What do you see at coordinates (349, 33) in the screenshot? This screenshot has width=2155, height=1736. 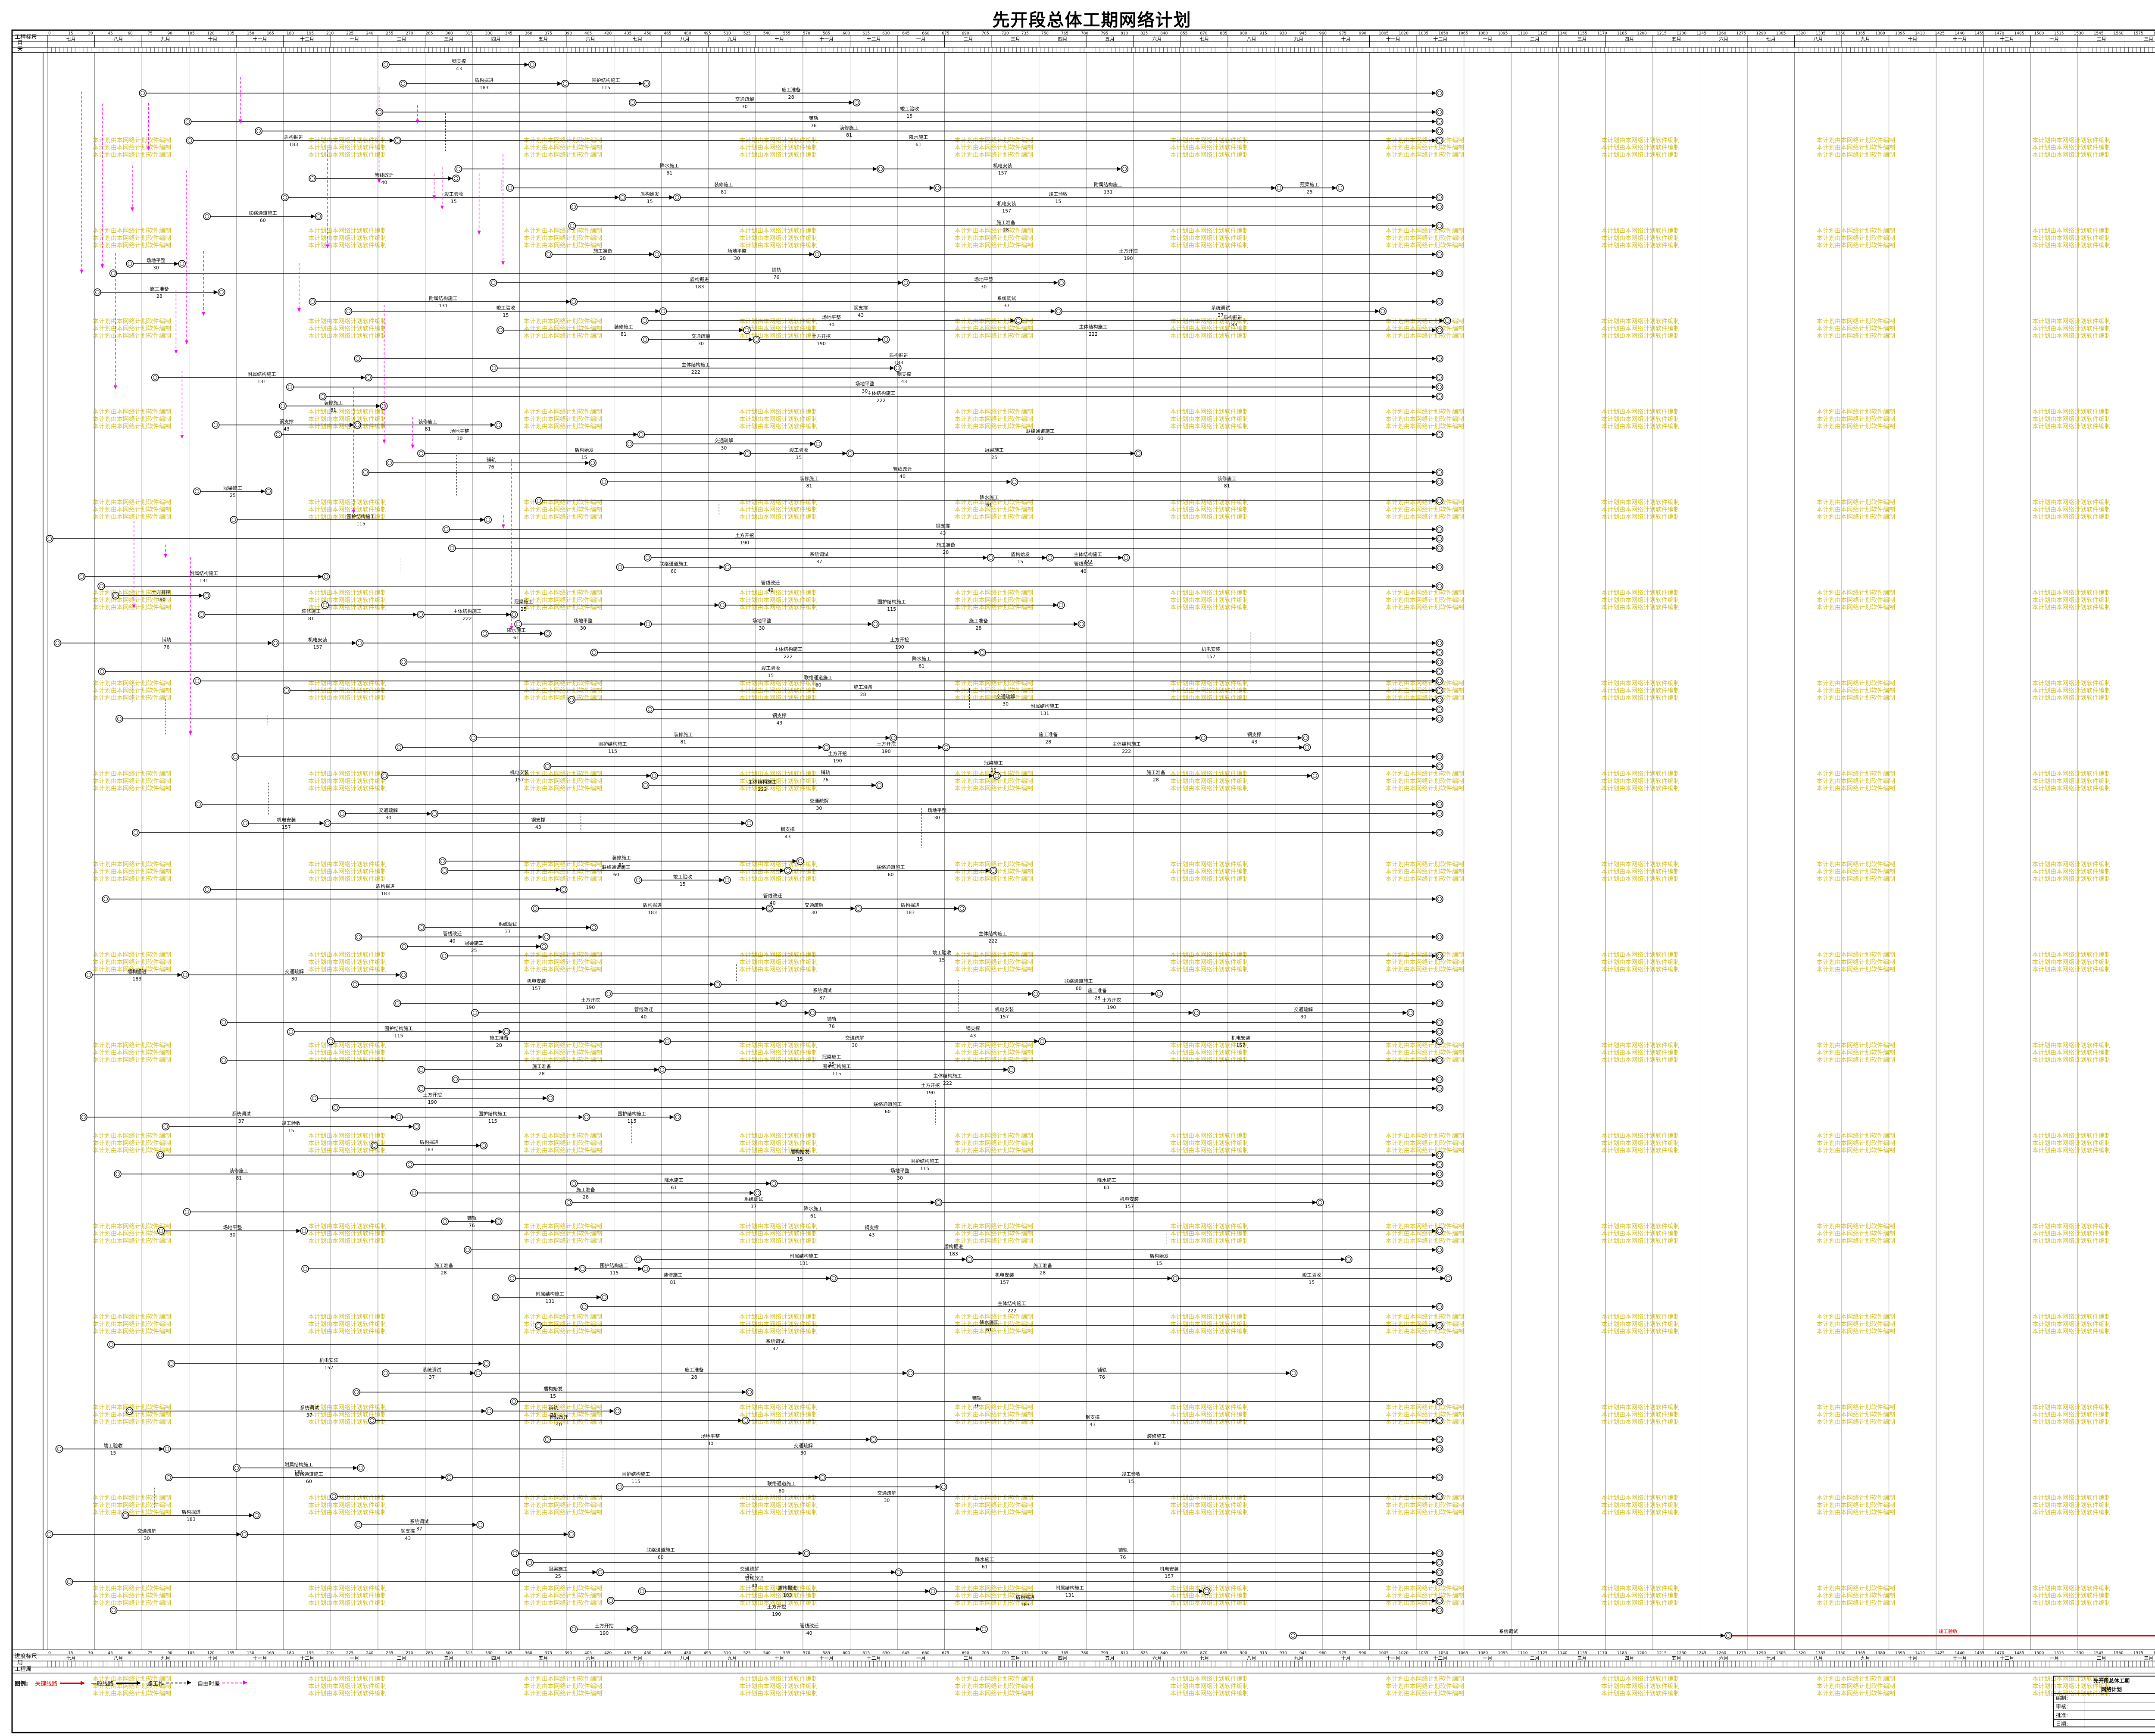 I see `scale-tick-label: 225` at bounding box center [349, 33].